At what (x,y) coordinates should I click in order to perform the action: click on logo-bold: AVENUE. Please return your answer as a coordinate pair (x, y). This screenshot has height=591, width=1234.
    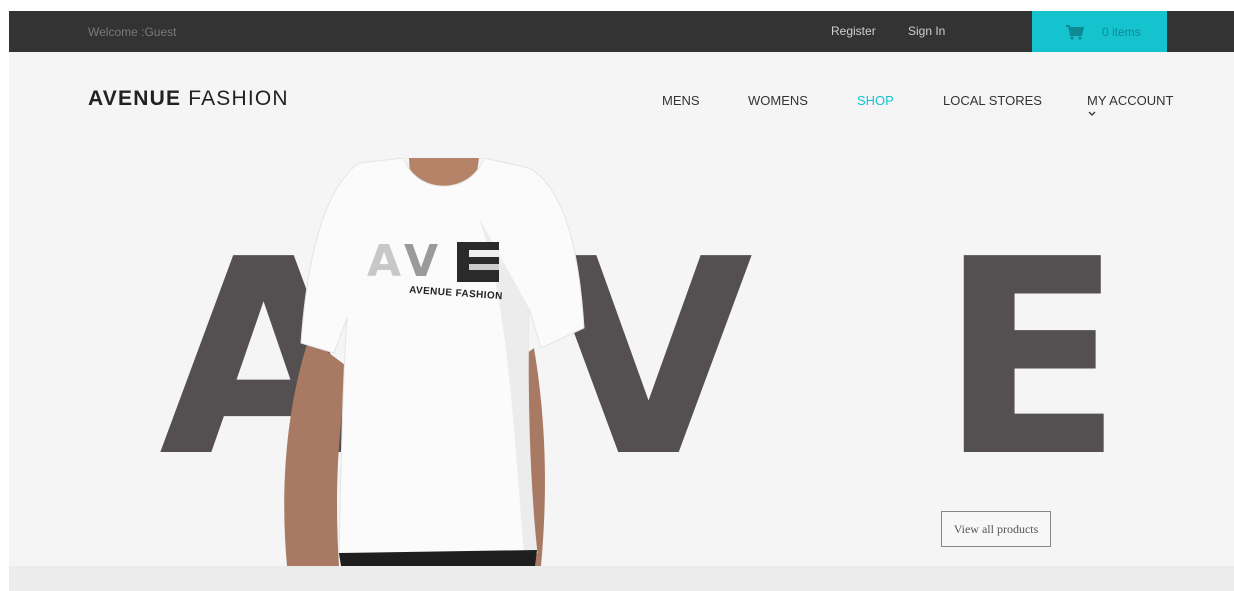
    Looking at the image, I should click on (135, 98).